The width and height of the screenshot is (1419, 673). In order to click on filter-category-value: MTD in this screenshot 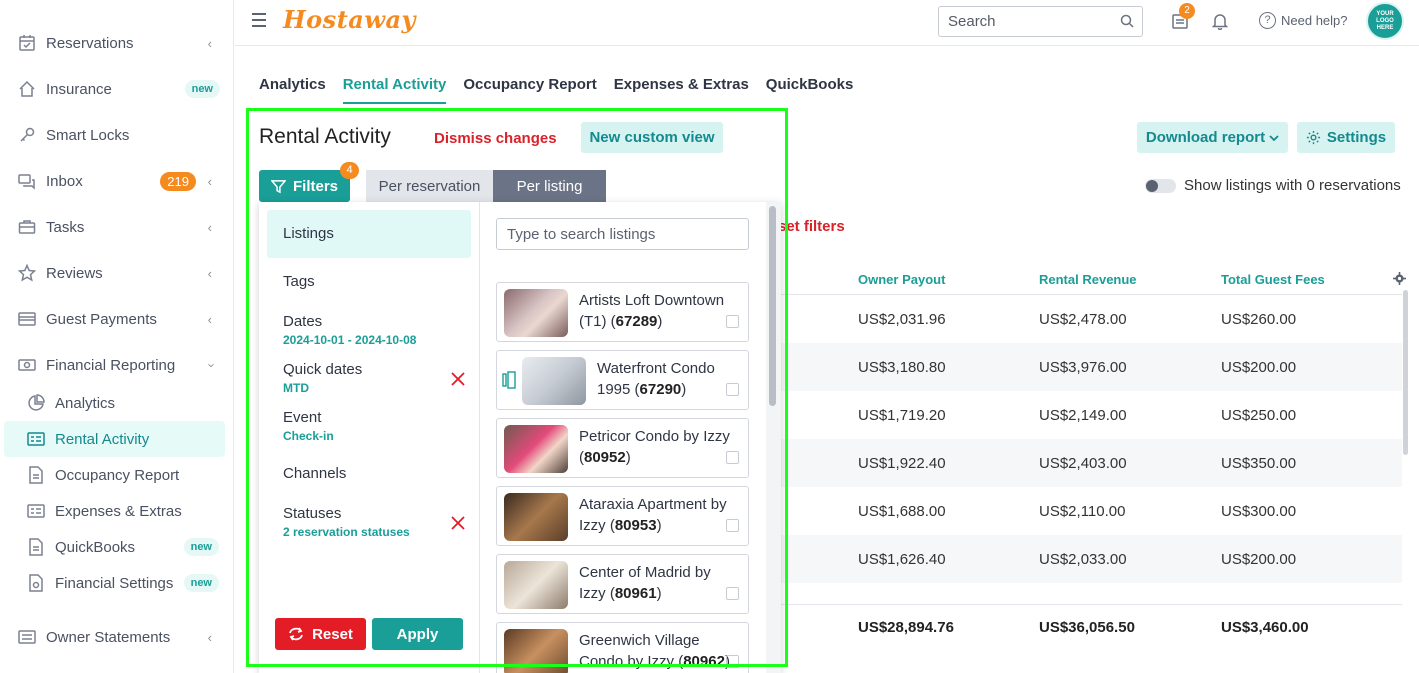, I will do `click(296, 388)`.